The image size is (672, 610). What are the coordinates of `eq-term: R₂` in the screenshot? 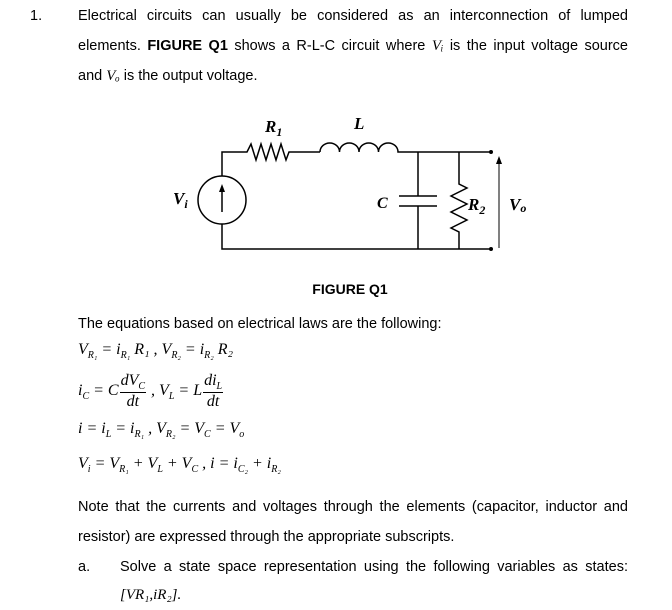 It's located at (223, 349).